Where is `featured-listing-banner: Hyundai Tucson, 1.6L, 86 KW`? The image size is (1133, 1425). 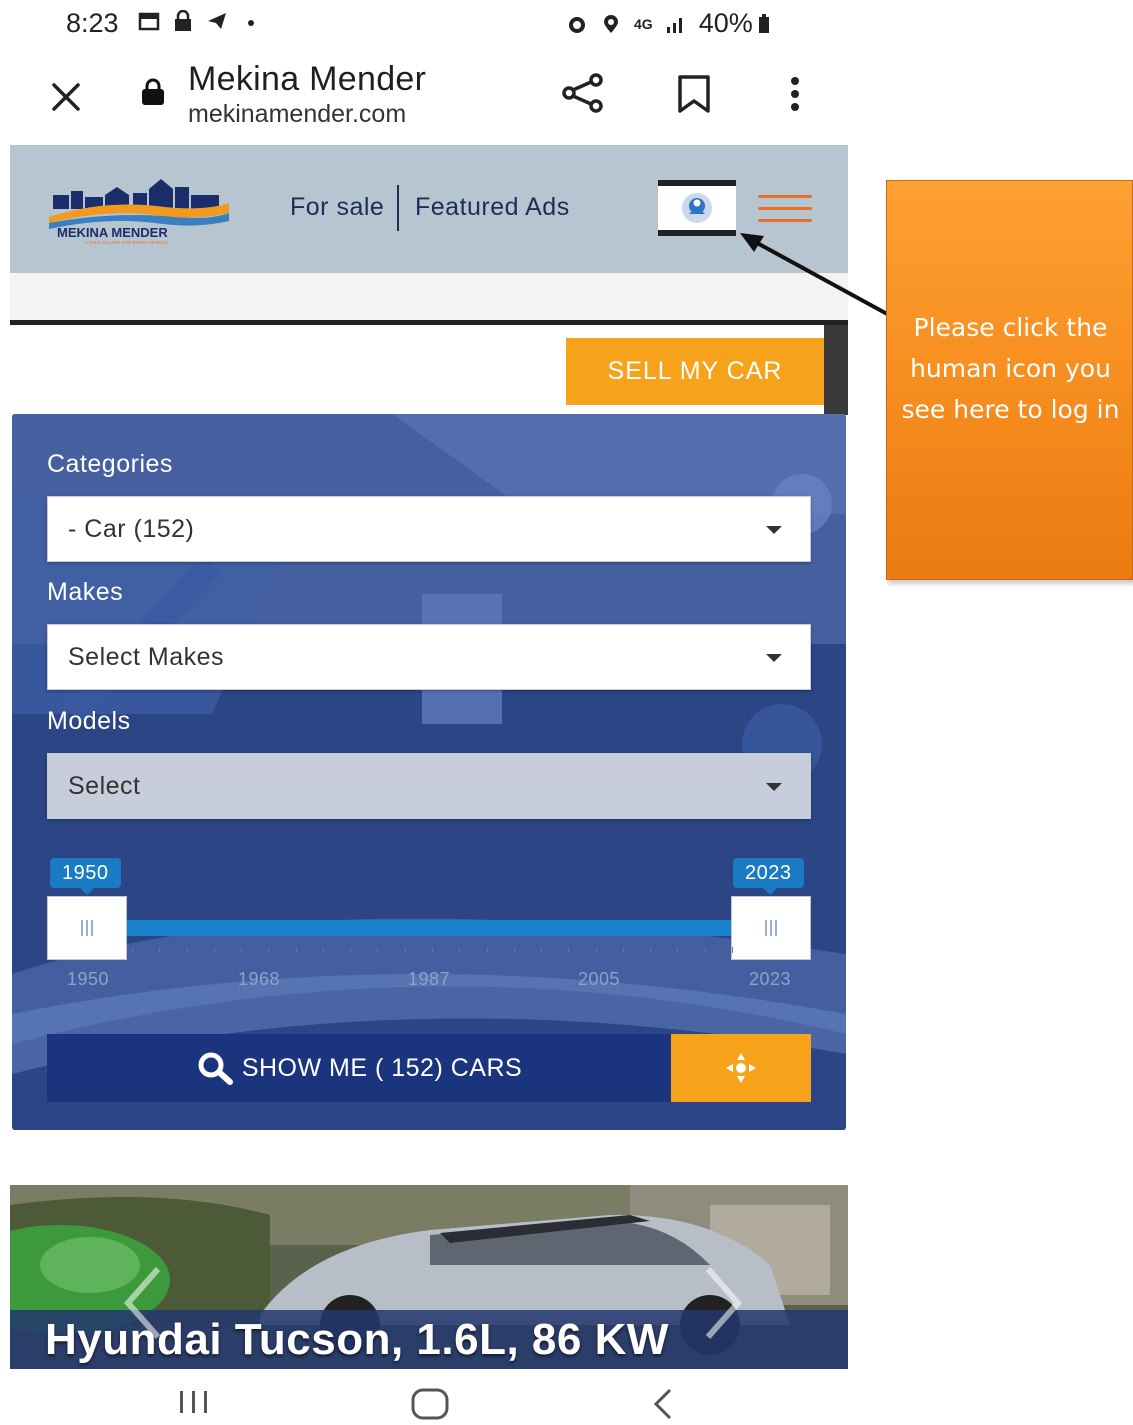 featured-listing-banner: Hyundai Tucson, 1.6L, 86 KW is located at coordinates (429, 1277).